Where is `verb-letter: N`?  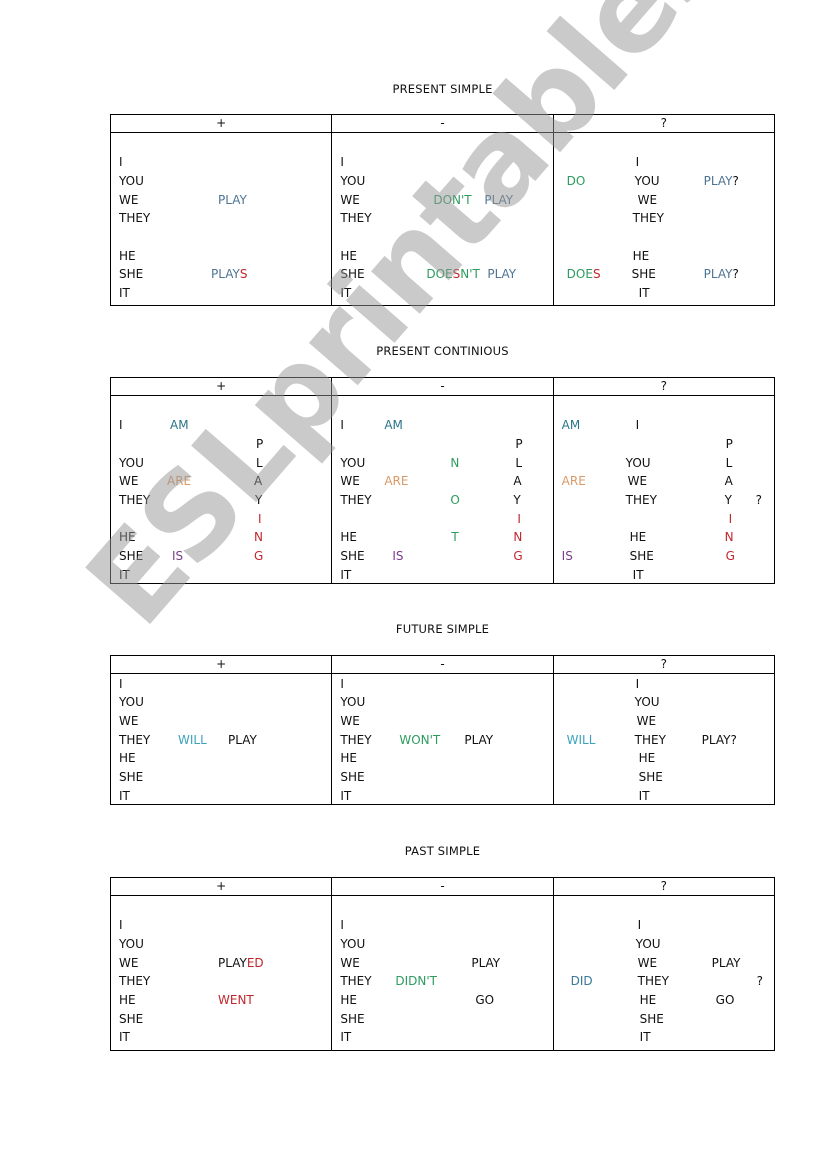 verb-letter: N is located at coordinates (258, 537).